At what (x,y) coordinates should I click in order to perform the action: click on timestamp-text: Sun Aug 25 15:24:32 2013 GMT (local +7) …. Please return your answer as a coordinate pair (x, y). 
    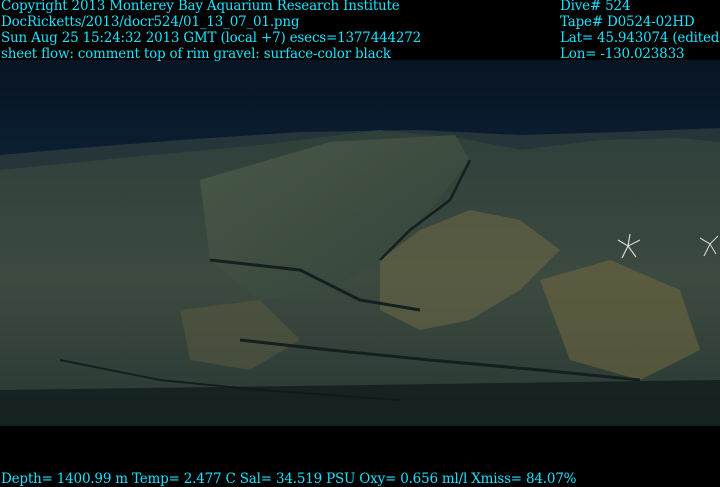
    Looking at the image, I should click on (211, 38).